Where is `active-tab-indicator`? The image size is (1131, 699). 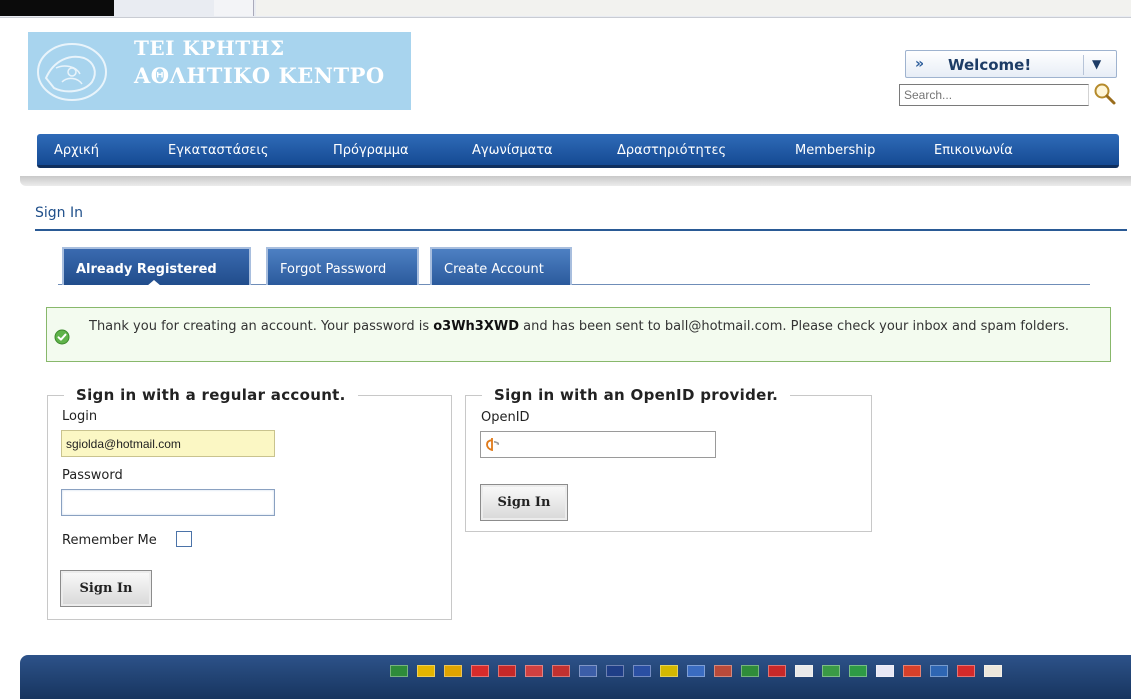 active-tab-indicator is located at coordinates (154, 283).